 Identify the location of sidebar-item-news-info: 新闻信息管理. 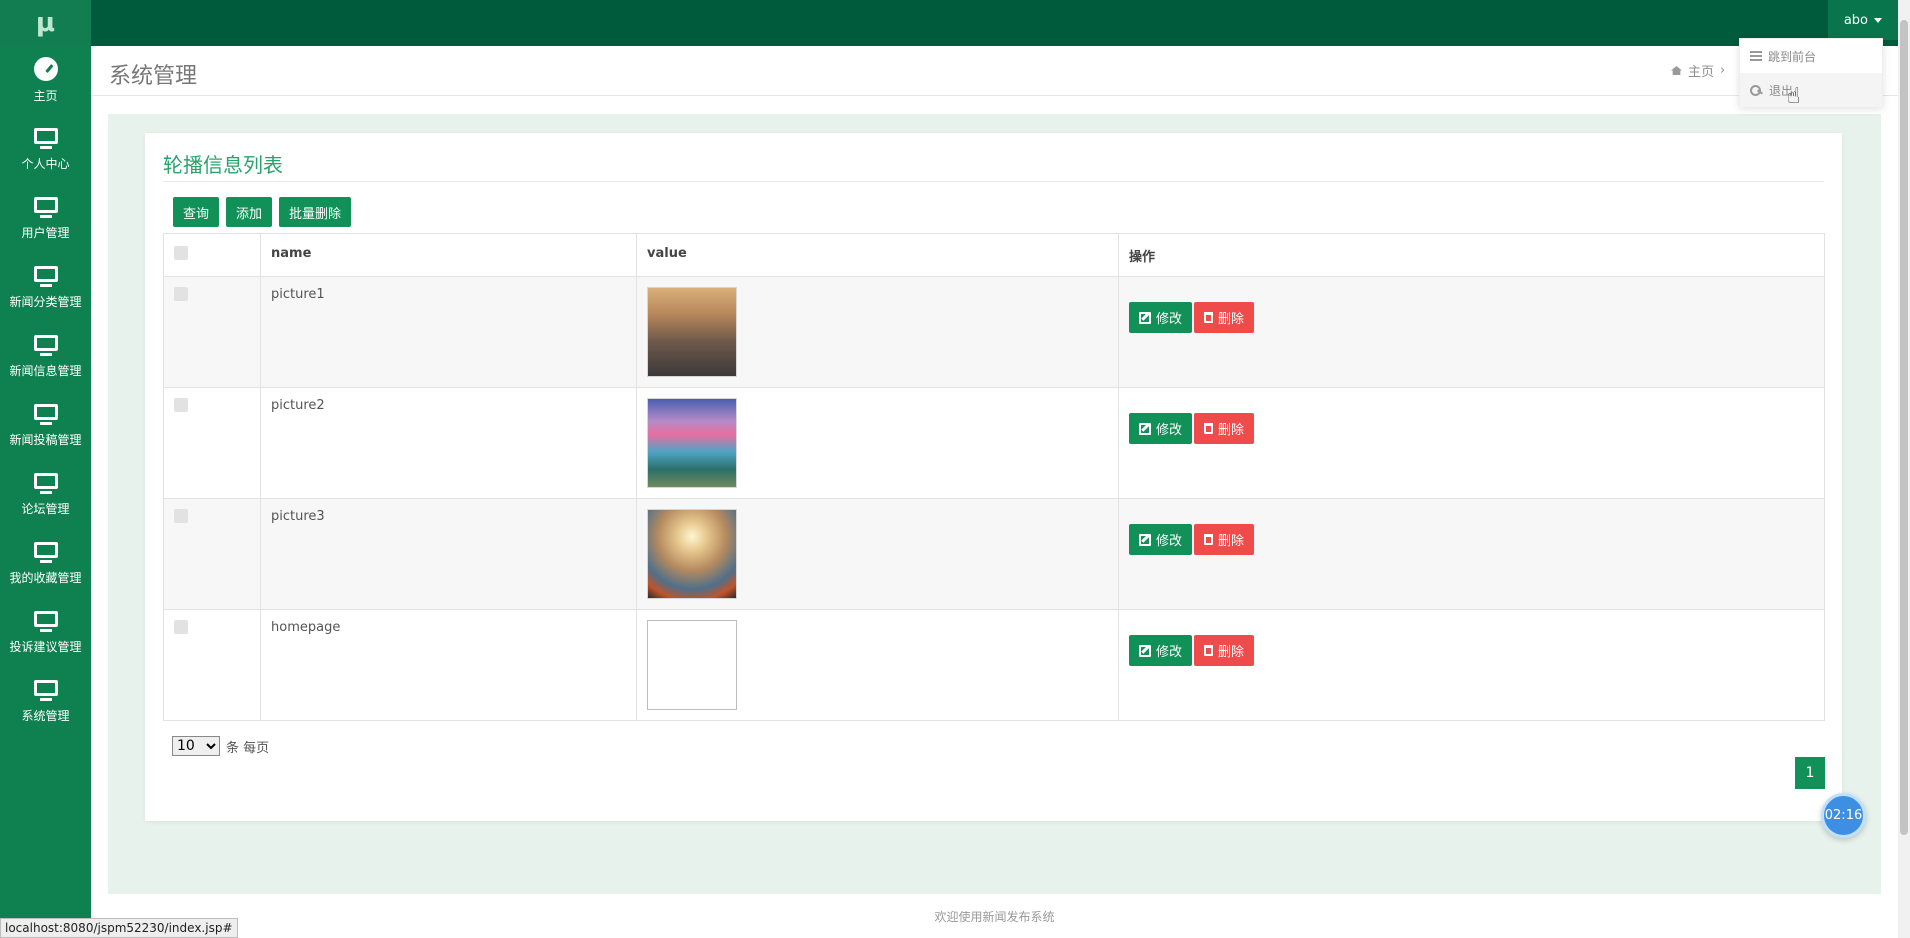
(45, 356).